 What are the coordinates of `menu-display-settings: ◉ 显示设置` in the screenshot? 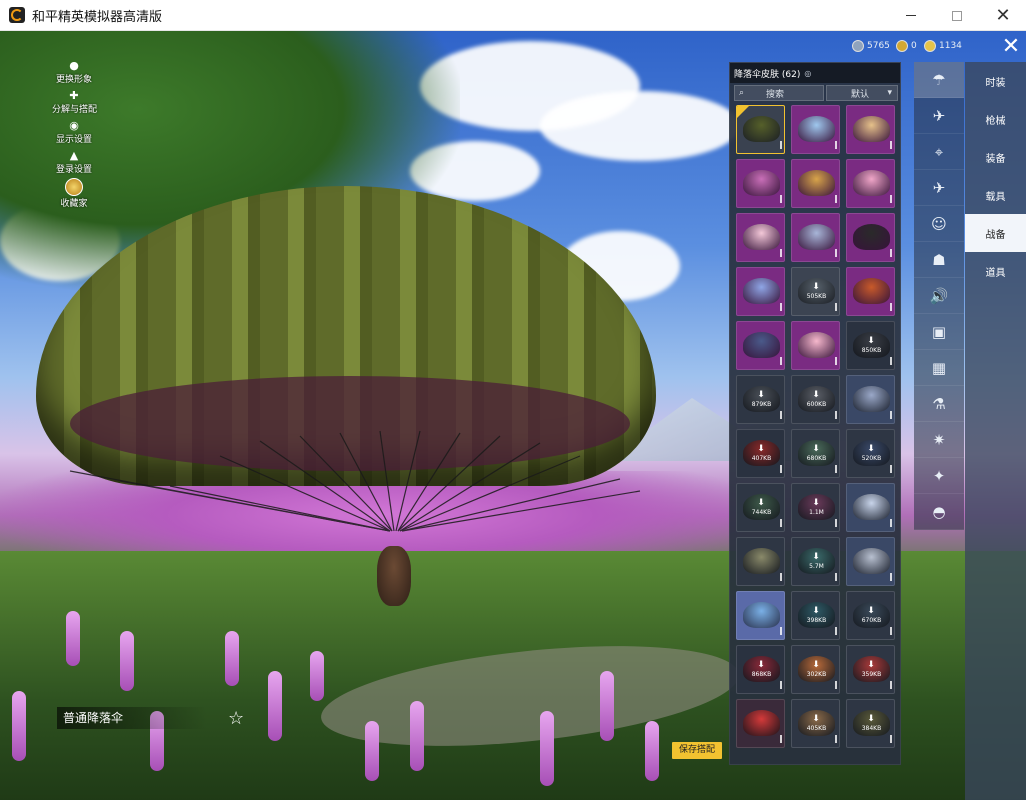 It's located at (74, 133).